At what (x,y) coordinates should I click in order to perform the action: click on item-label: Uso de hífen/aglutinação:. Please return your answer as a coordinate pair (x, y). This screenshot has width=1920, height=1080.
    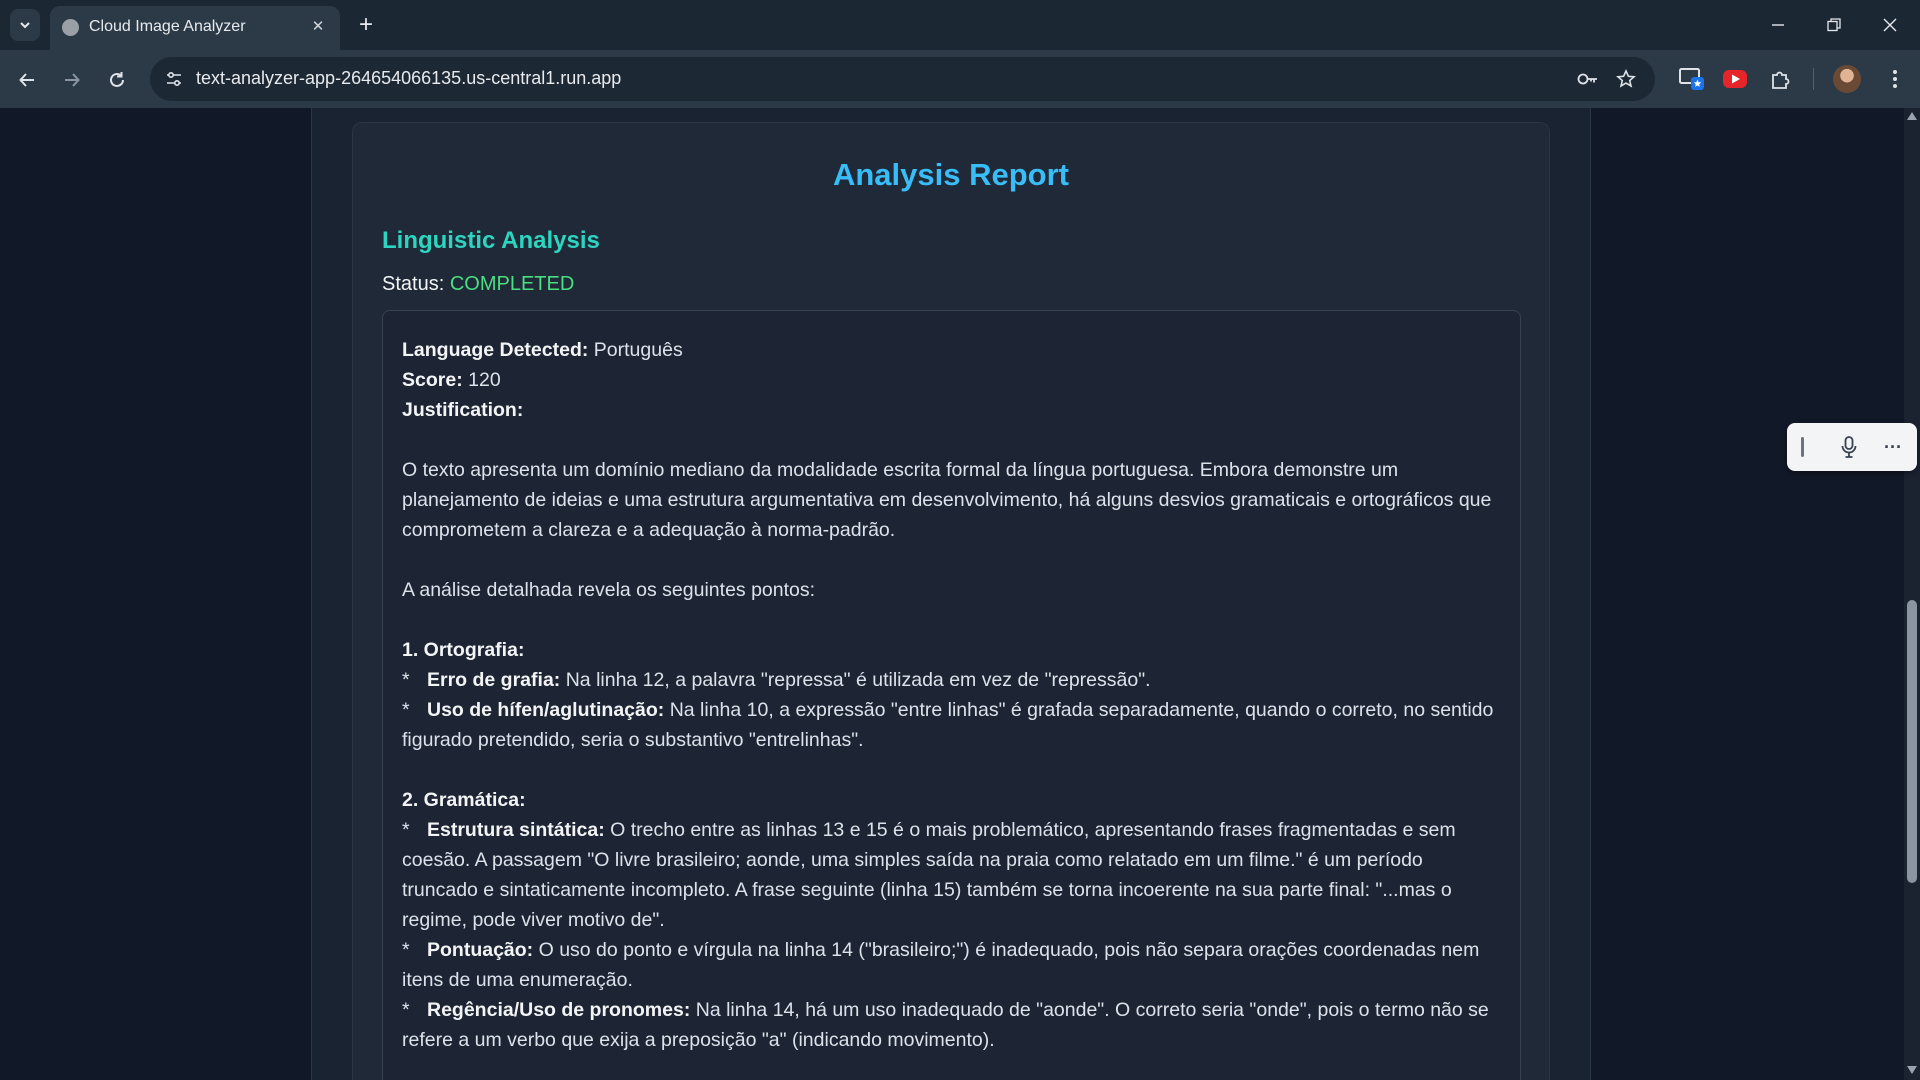
    Looking at the image, I should click on (546, 710).